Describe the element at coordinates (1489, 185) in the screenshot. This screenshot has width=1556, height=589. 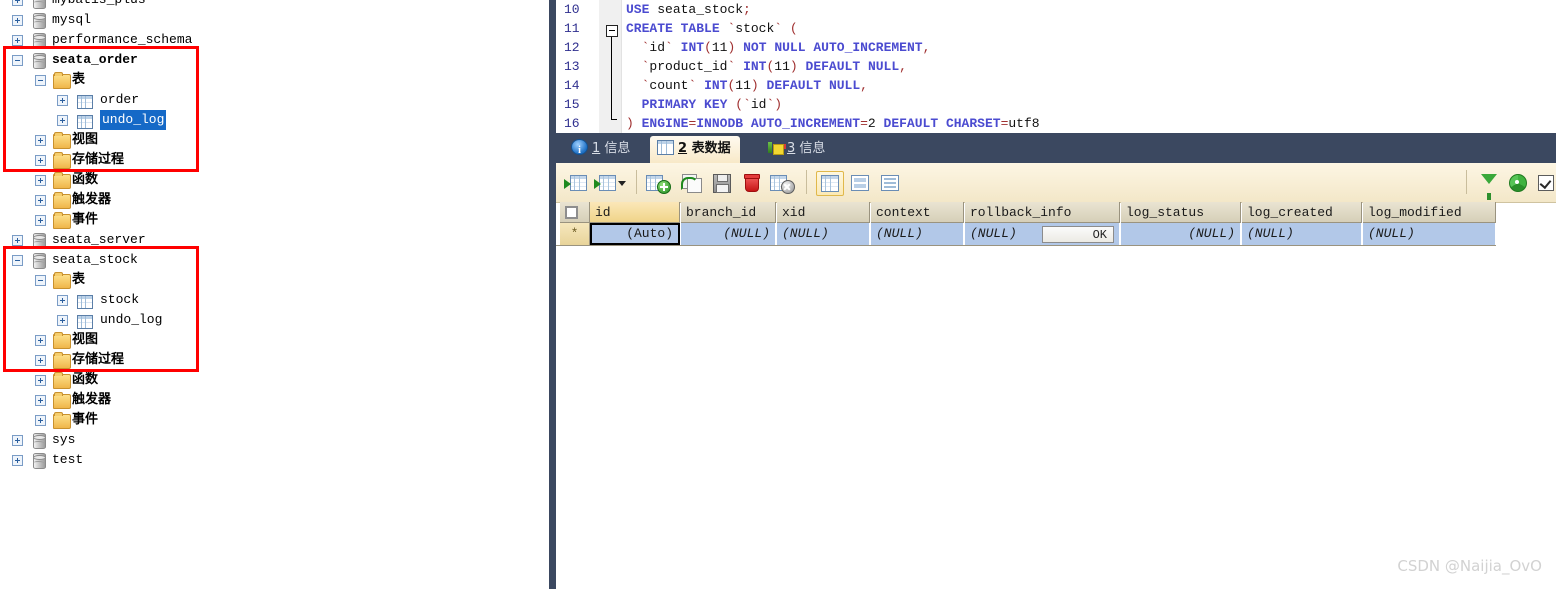
I see `filter-button` at that location.